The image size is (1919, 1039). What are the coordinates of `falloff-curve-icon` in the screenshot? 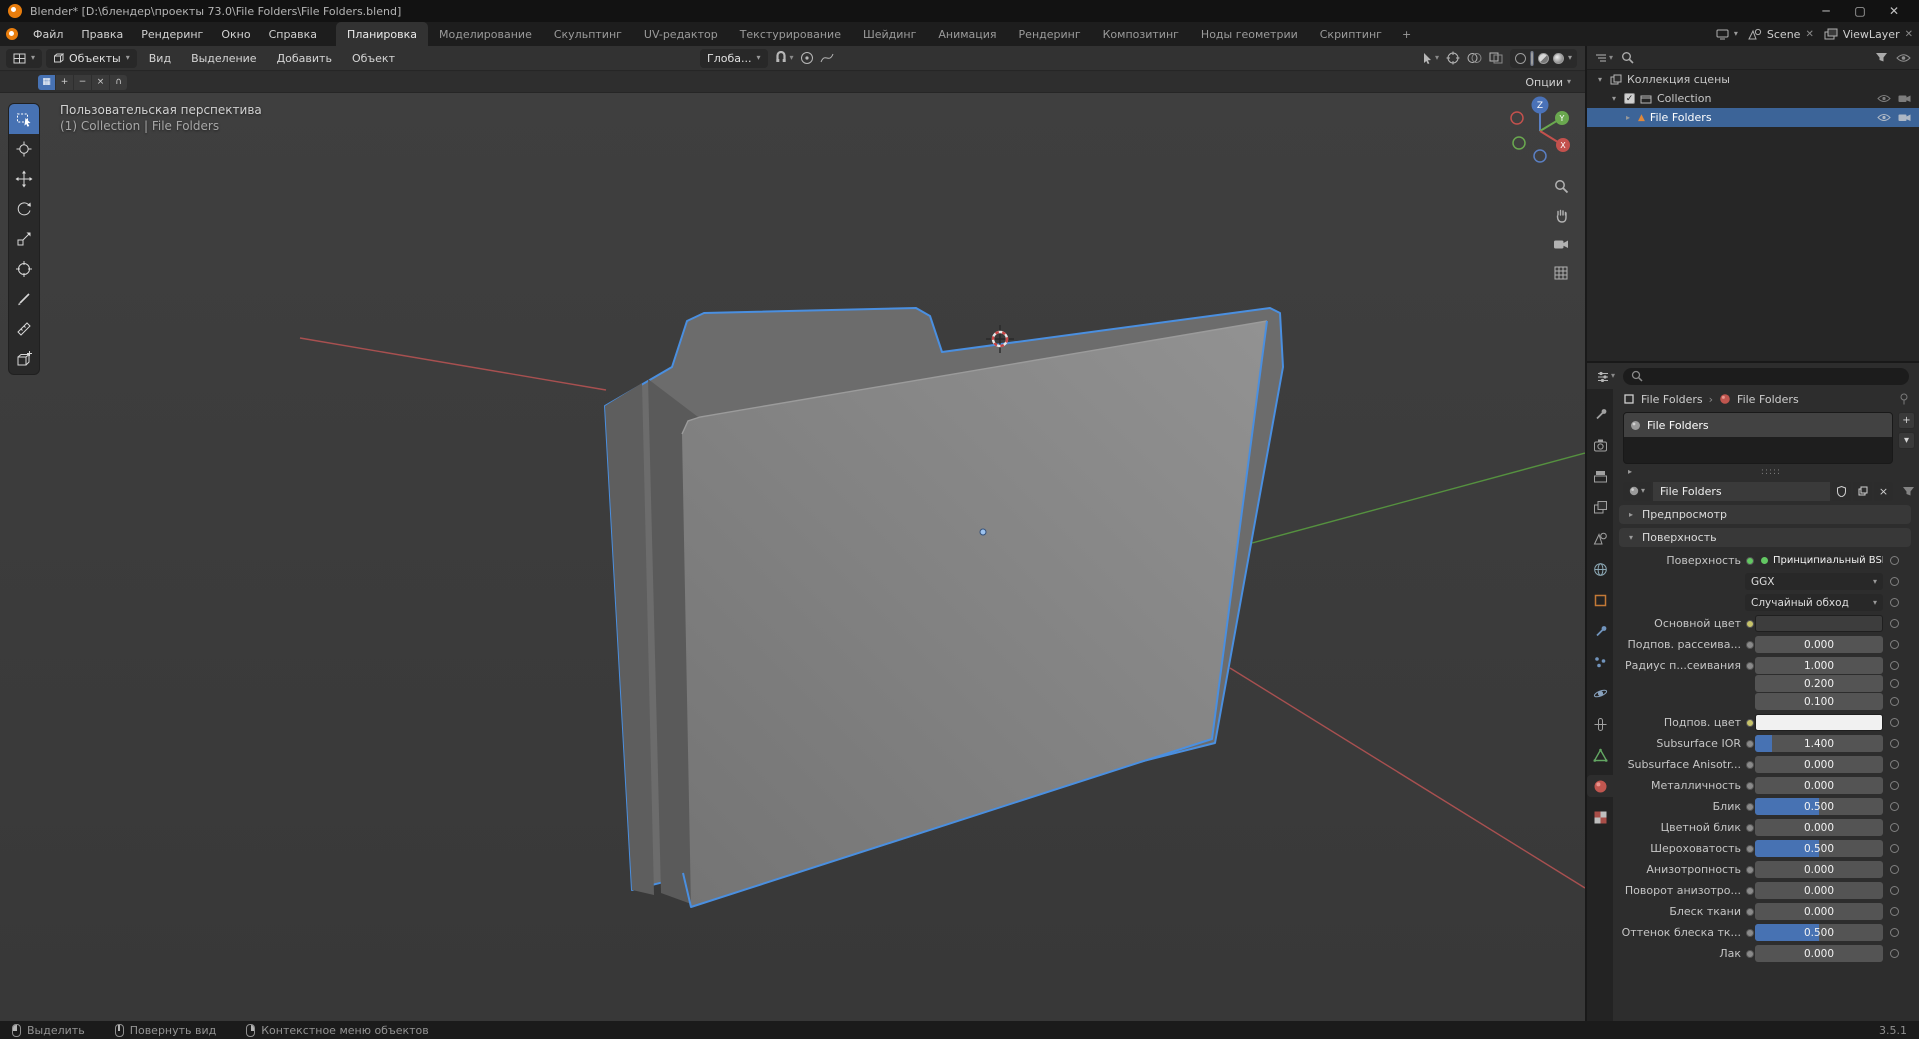 It's located at (827, 58).